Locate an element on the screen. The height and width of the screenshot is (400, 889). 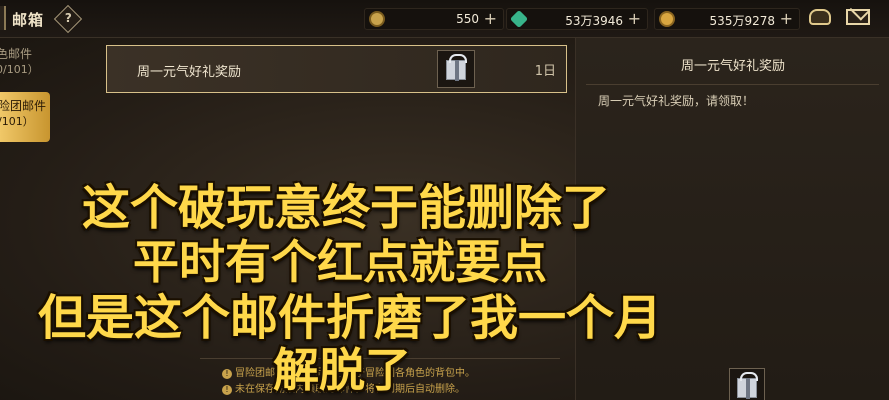
help-symbol: ? is located at coordinates (68, 18).